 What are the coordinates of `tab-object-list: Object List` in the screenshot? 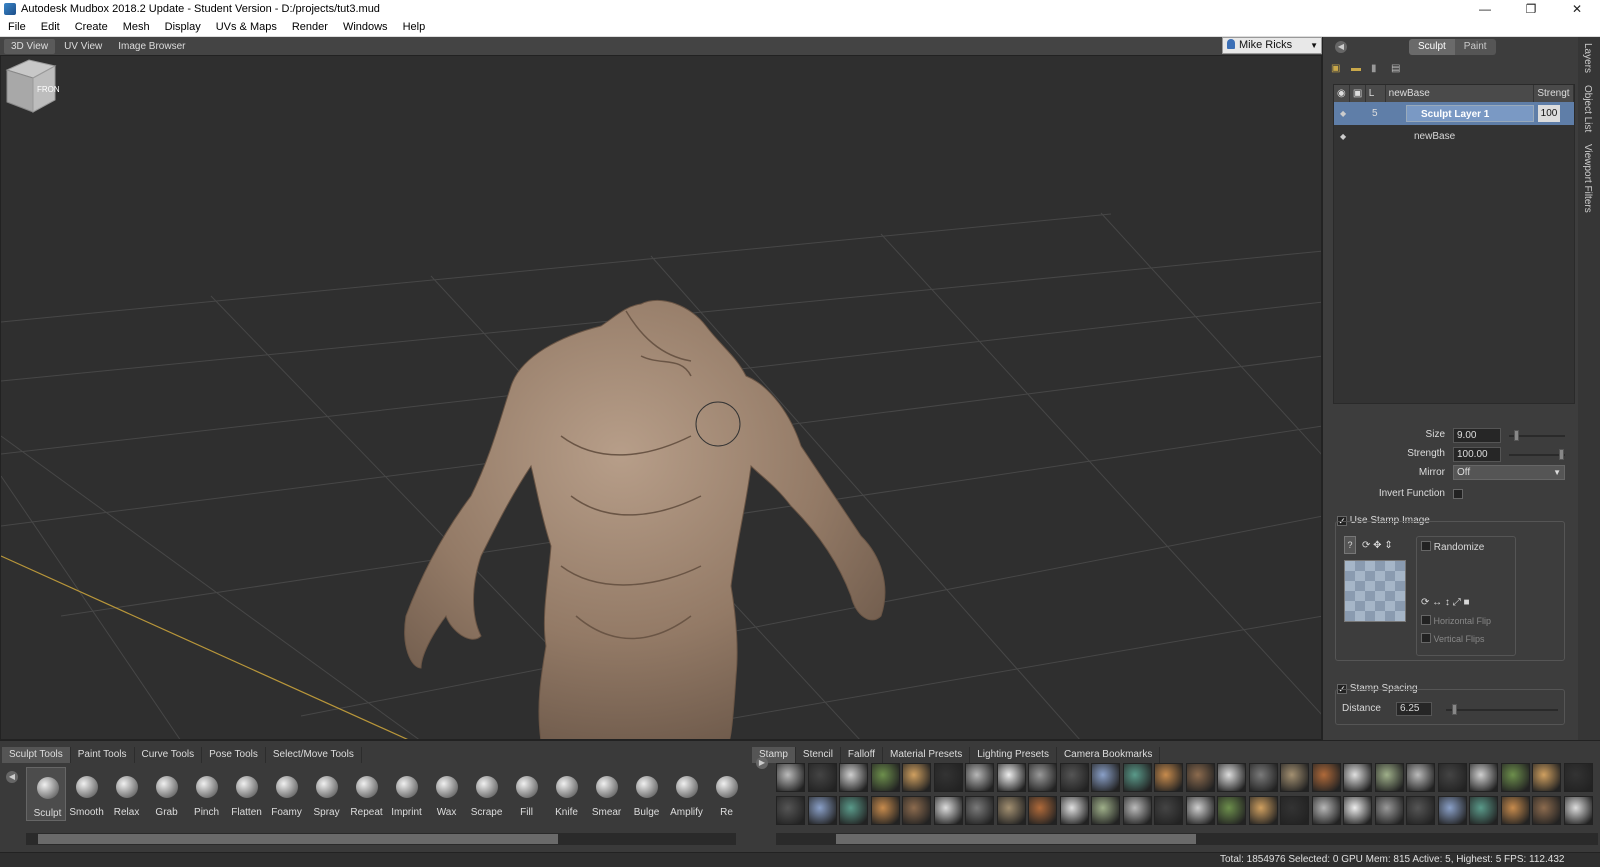 It's located at (1587, 108).